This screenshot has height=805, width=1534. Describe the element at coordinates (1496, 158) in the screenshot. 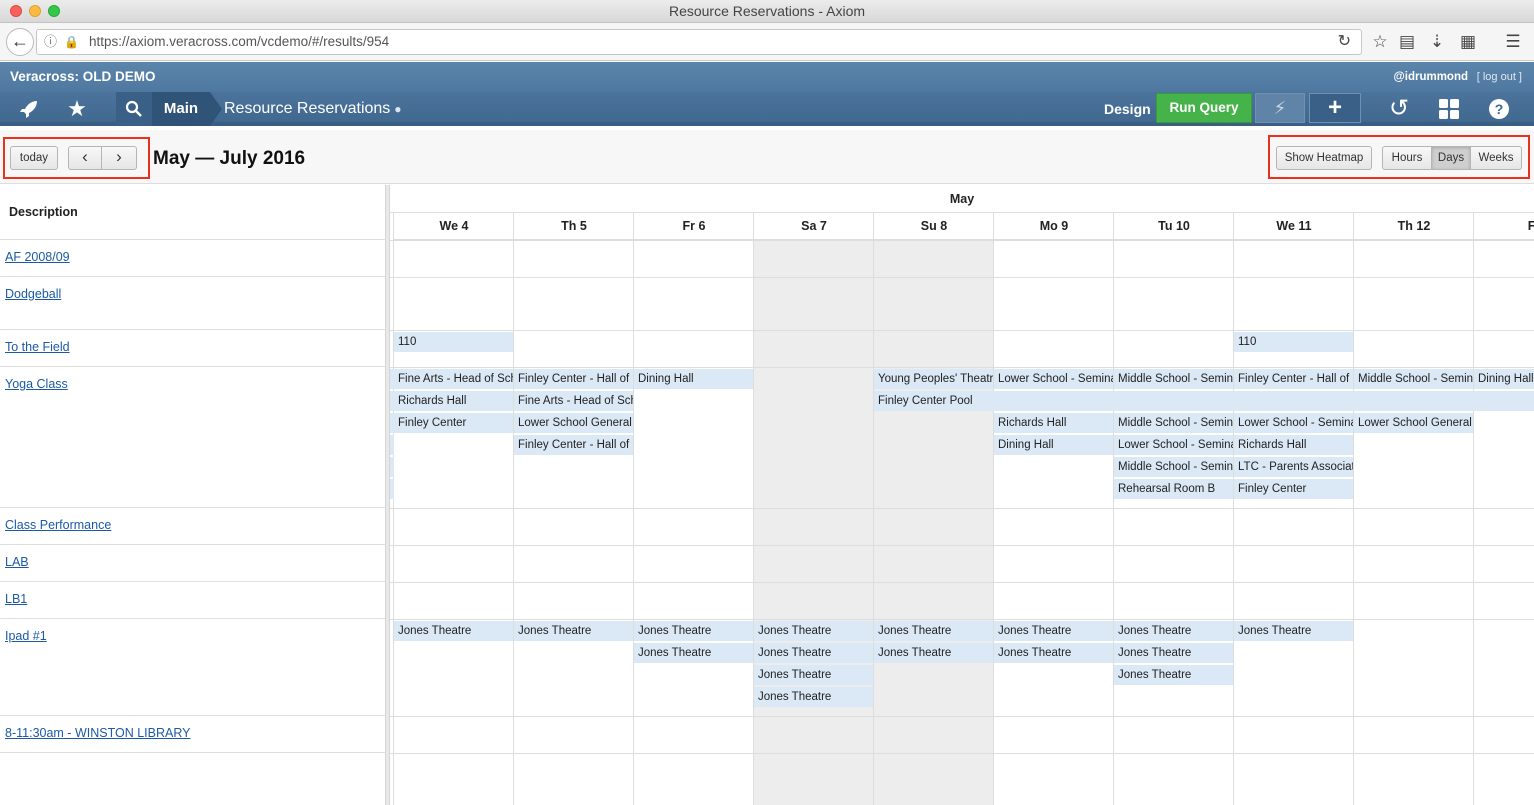

I see `weeks-view-button: Weeks` at that location.